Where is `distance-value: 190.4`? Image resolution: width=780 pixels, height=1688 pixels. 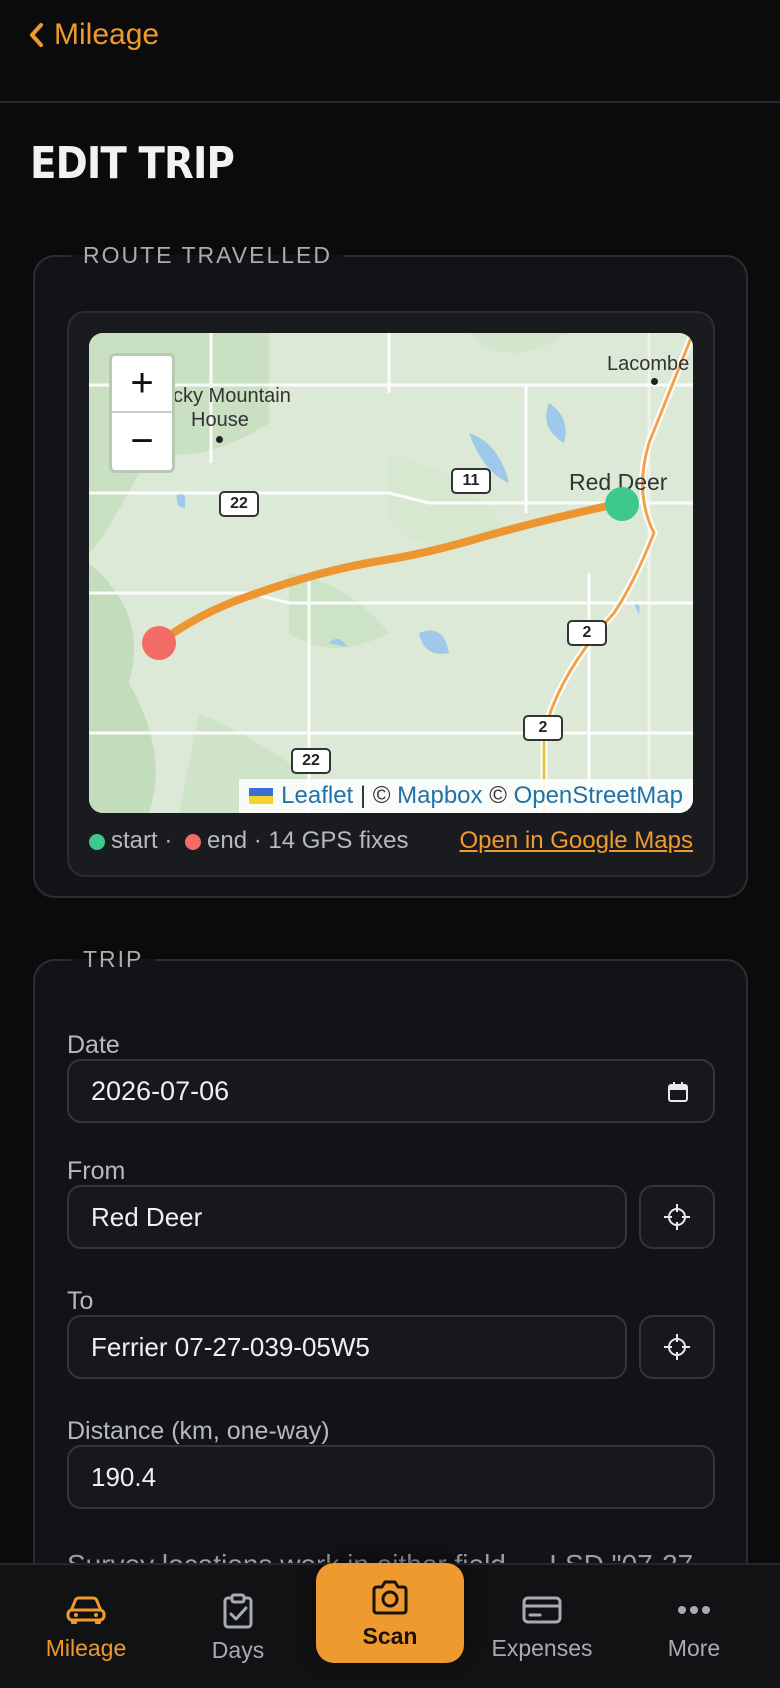 distance-value: 190.4 is located at coordinates (124, 1476).